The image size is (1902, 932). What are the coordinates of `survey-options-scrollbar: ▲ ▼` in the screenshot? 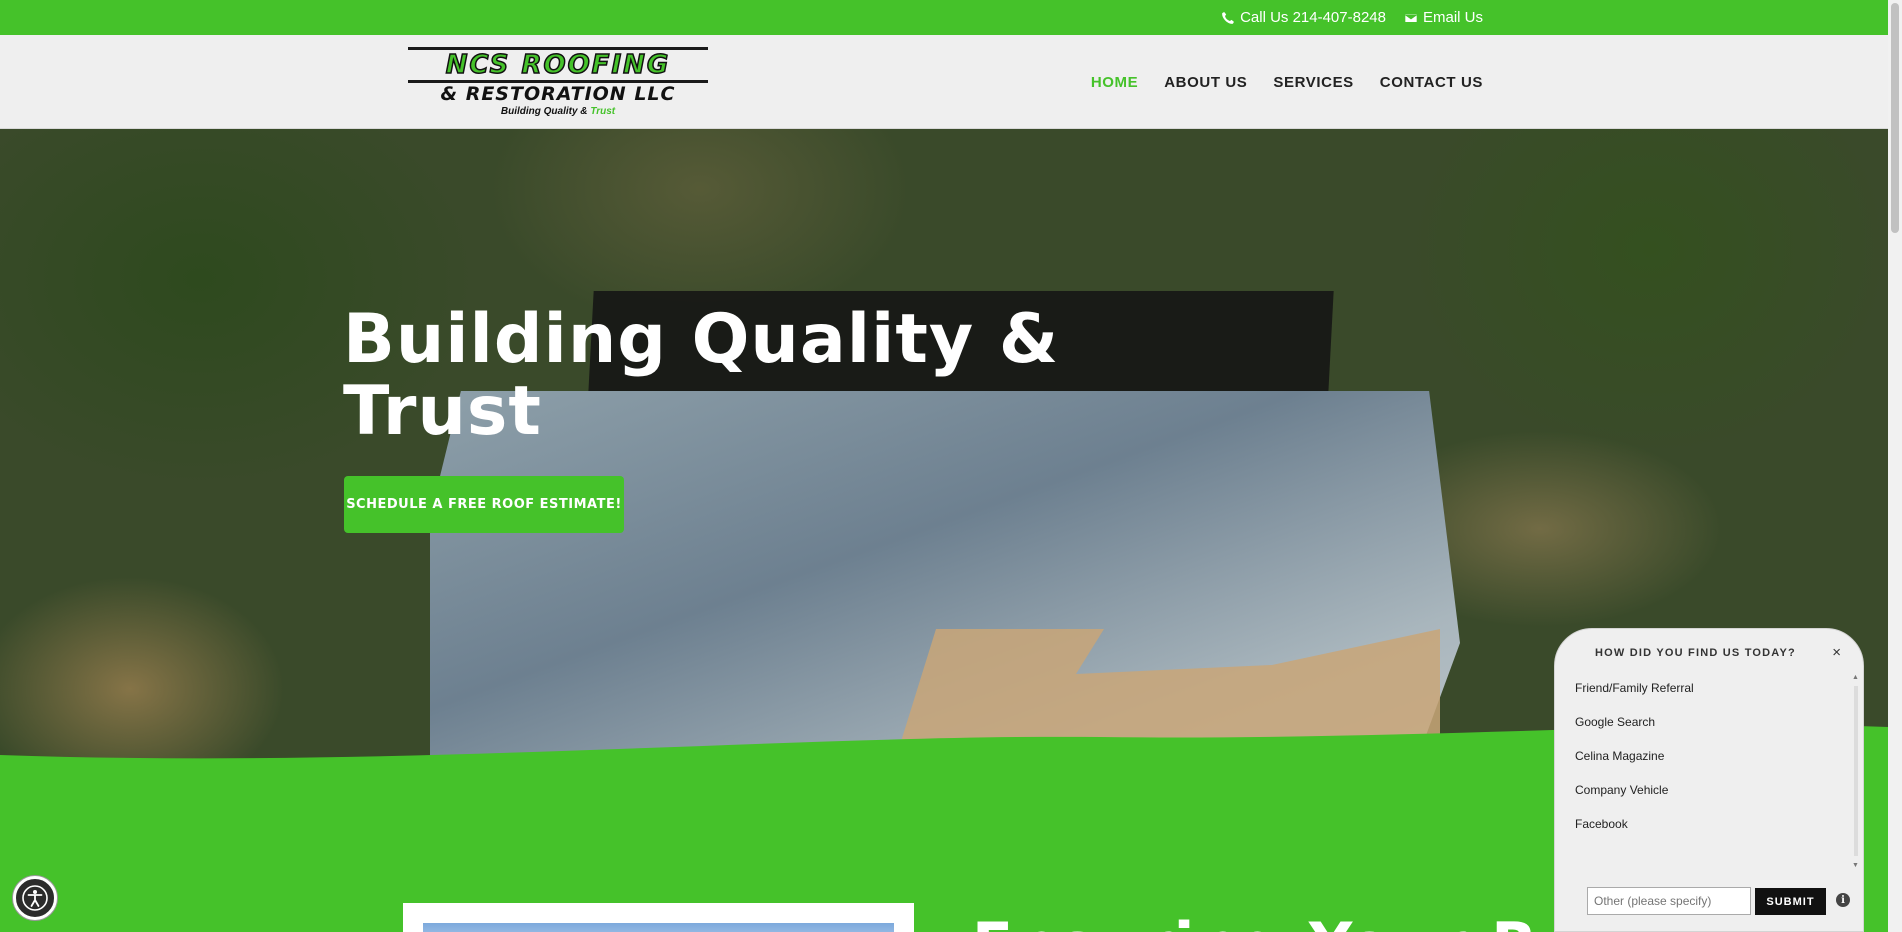 It's located at (1856, 771).